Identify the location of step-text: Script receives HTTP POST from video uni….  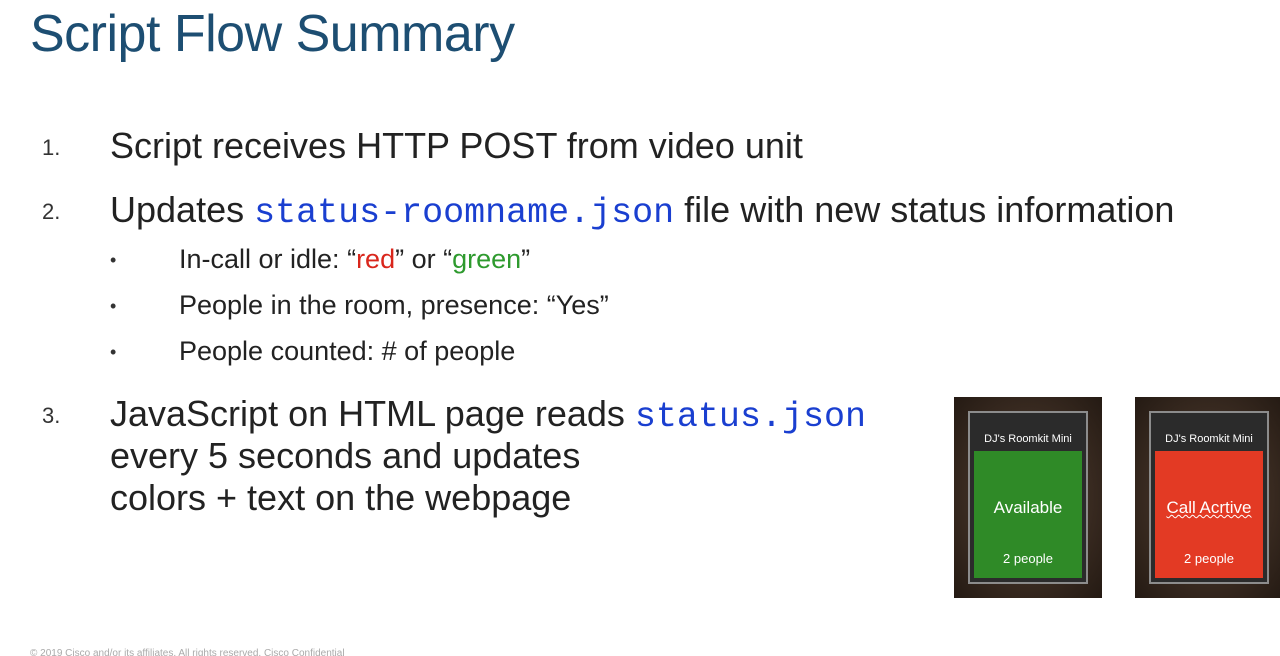
(456, 145).